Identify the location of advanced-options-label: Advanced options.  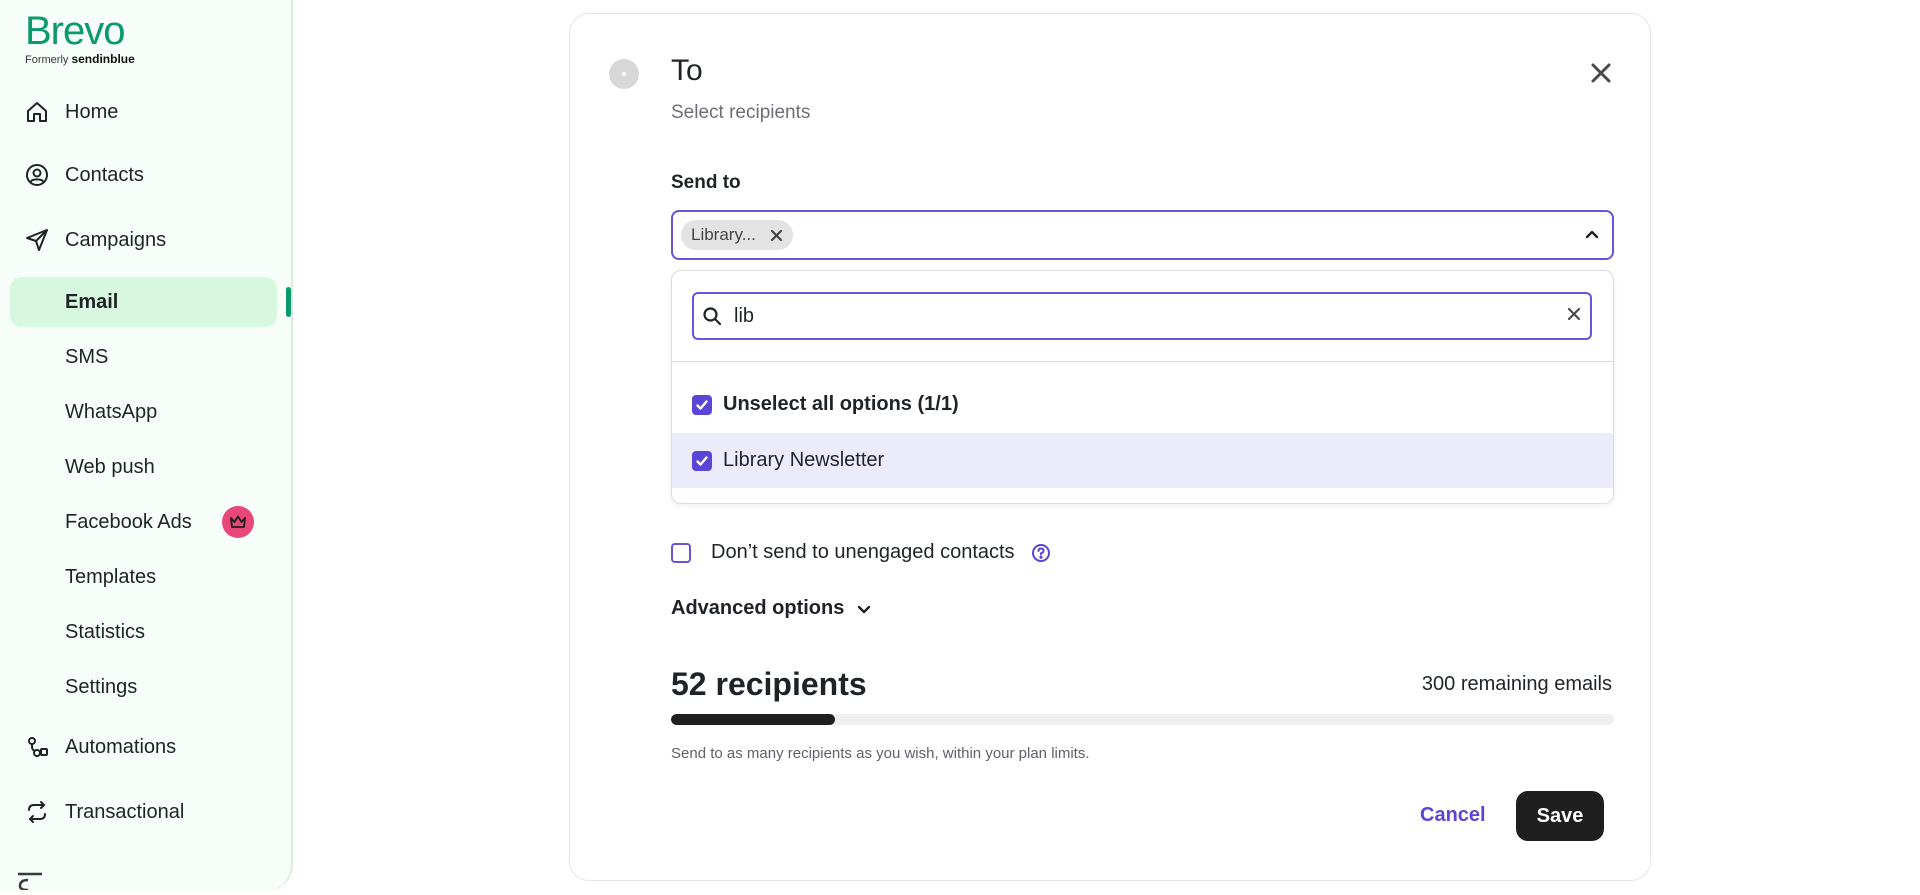
(758, 608).